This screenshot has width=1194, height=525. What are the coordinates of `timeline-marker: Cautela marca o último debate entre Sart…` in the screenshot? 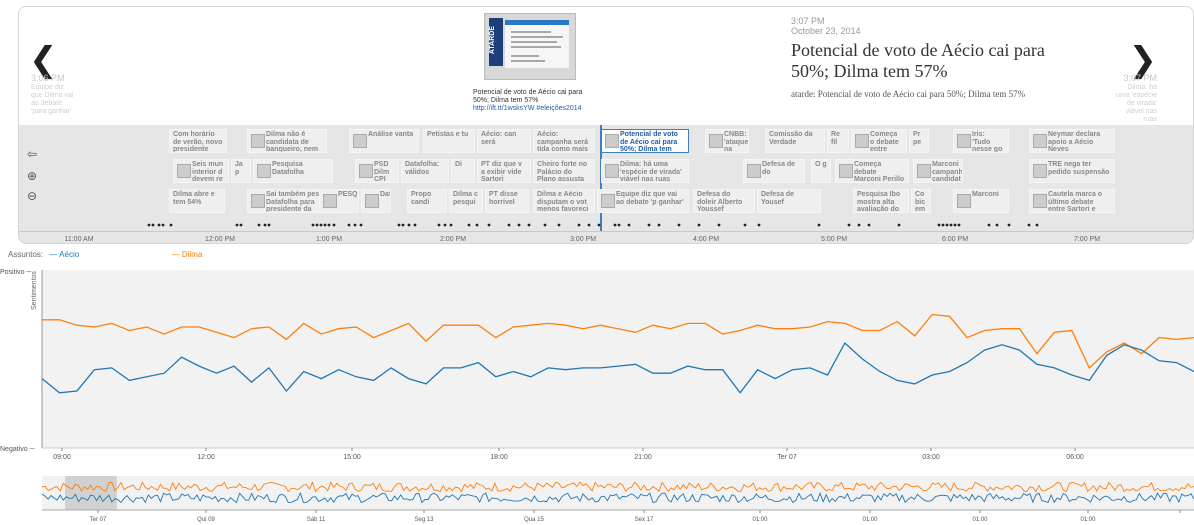 It's located at (1072, 201).